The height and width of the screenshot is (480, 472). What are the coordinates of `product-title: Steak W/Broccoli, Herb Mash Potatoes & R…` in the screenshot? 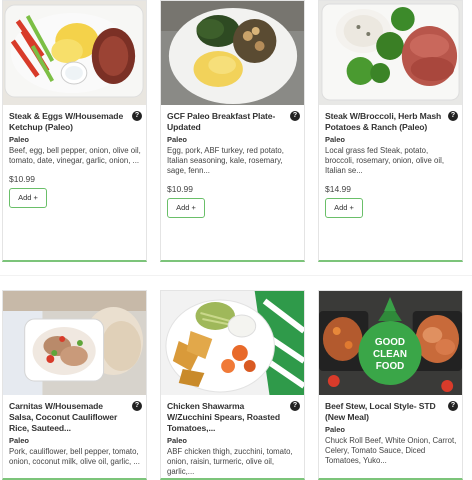 It's located at (391, 122).